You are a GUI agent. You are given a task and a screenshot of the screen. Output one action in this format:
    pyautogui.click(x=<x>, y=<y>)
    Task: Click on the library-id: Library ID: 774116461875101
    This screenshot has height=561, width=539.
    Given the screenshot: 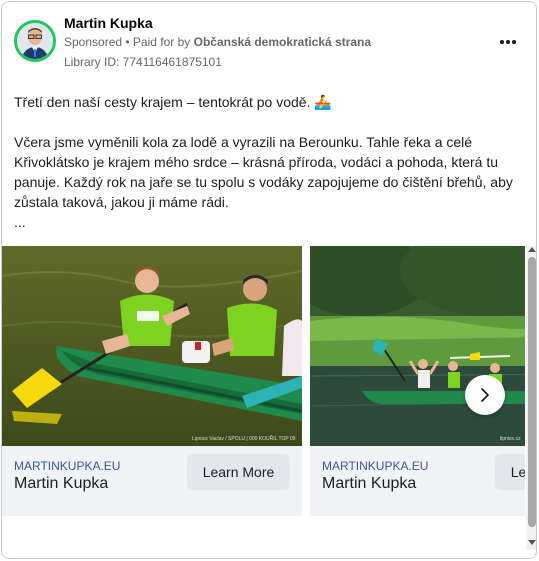 What is the action you would take?
    pyautogui.click(x=143, y=62)
    